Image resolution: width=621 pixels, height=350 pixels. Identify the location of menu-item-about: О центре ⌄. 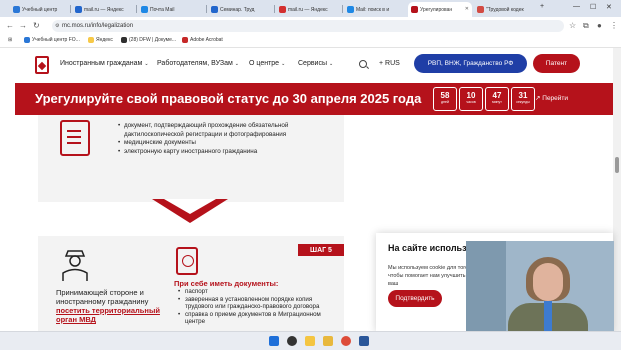
(267, 63).